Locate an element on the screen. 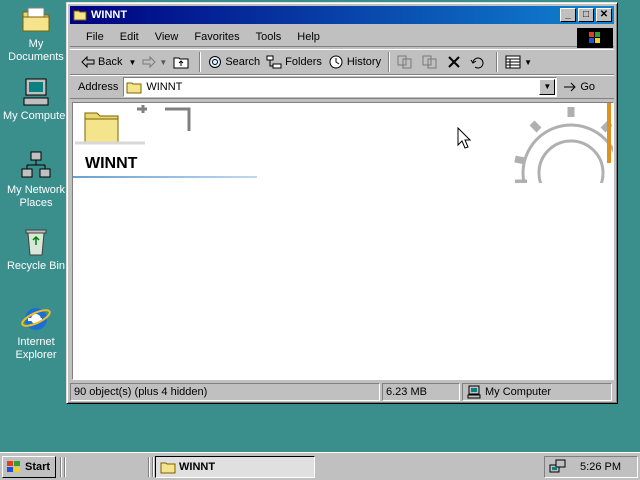  history-icon is located at coordinates (336, 62).